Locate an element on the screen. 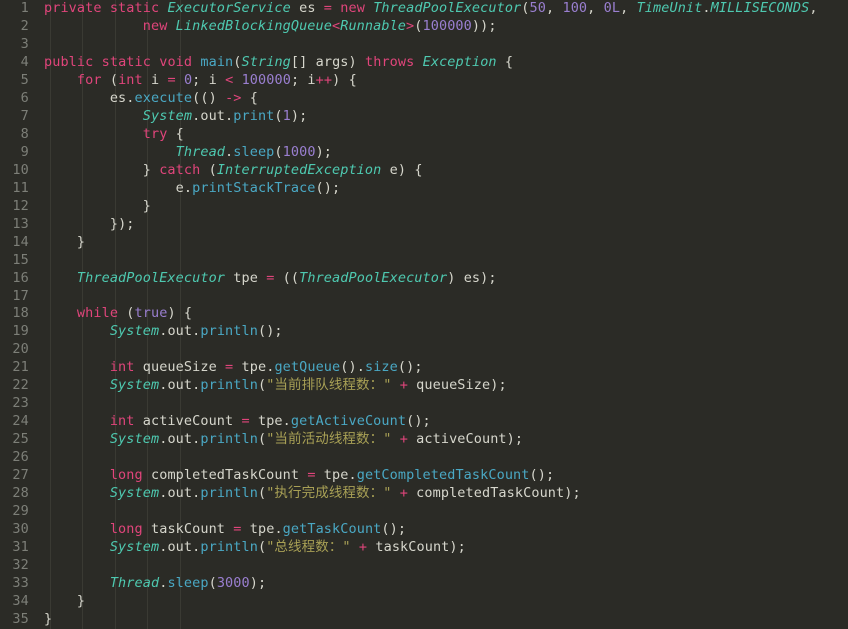 The image size is (848, 629). line-number: 18 is located at coordinates (20, 313).